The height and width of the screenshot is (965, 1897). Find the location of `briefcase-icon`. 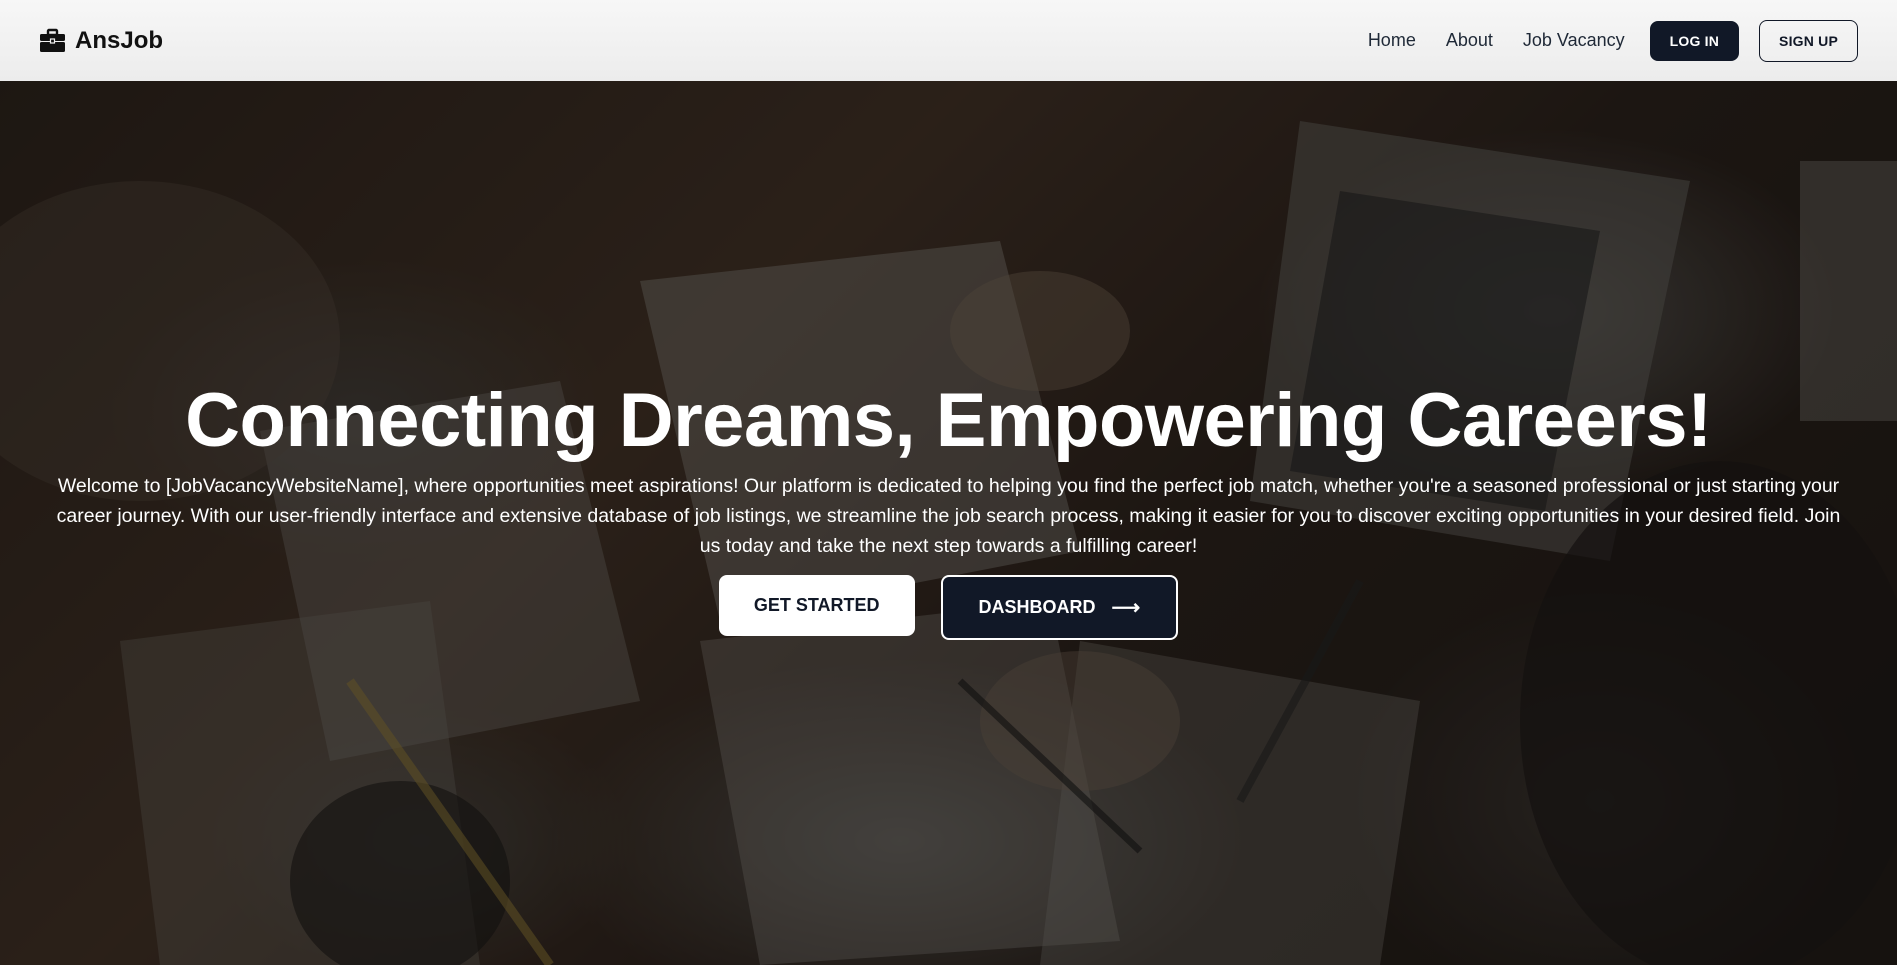

briefcase-icon is located at coordinates (52, 40).